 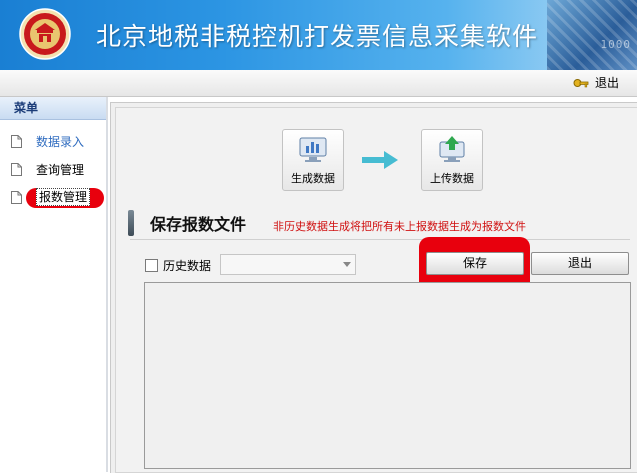 What do you see at coordinates (151, 265) in the screenshot?
I see `history-checkbox` at bounding box center [151, 265].